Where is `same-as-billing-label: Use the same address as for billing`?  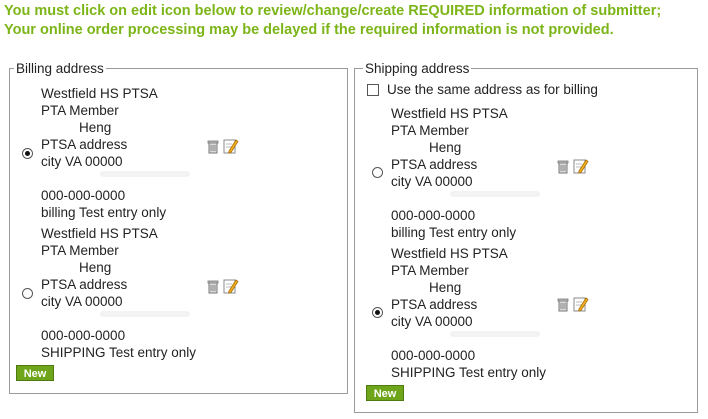
same-as-billing-label: Use the same address as for billing is located at coordinates (492, 89).